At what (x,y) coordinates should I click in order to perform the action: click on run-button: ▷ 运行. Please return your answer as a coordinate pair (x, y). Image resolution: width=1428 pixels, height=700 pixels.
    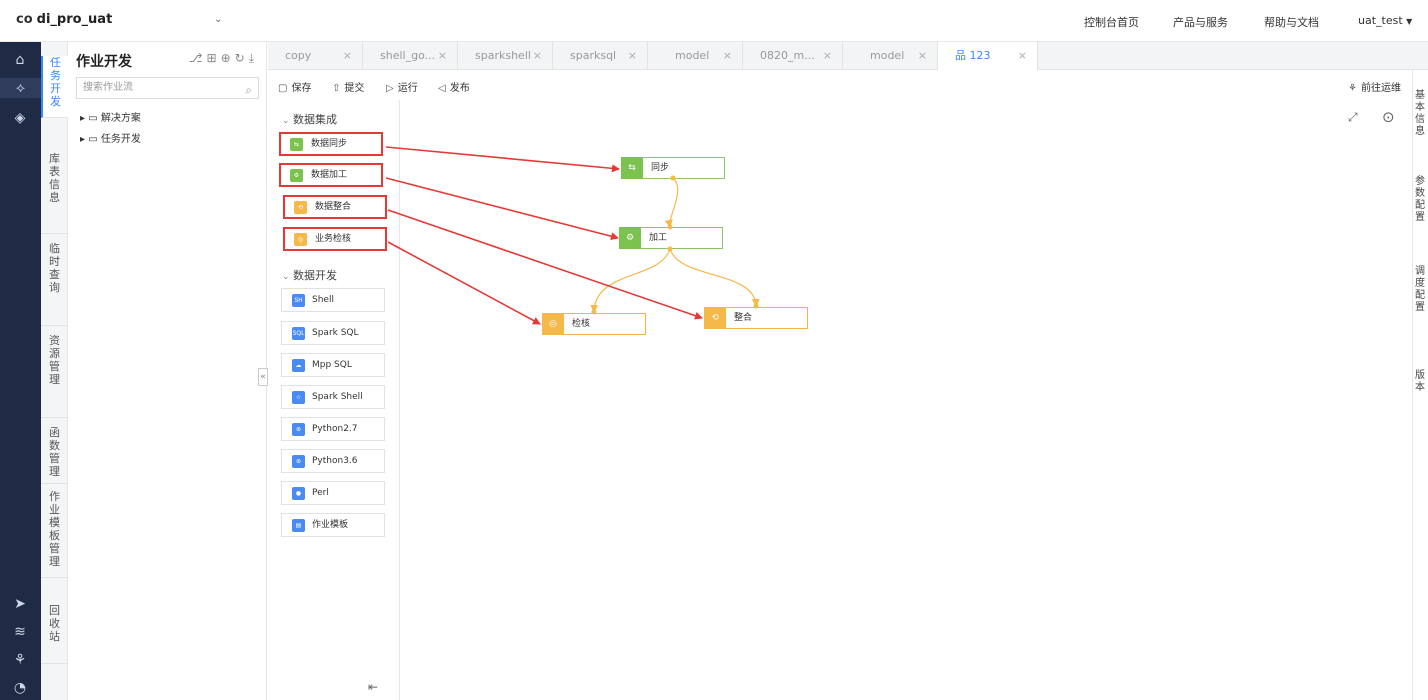
    Looking at the image, I should click on (402, 86).